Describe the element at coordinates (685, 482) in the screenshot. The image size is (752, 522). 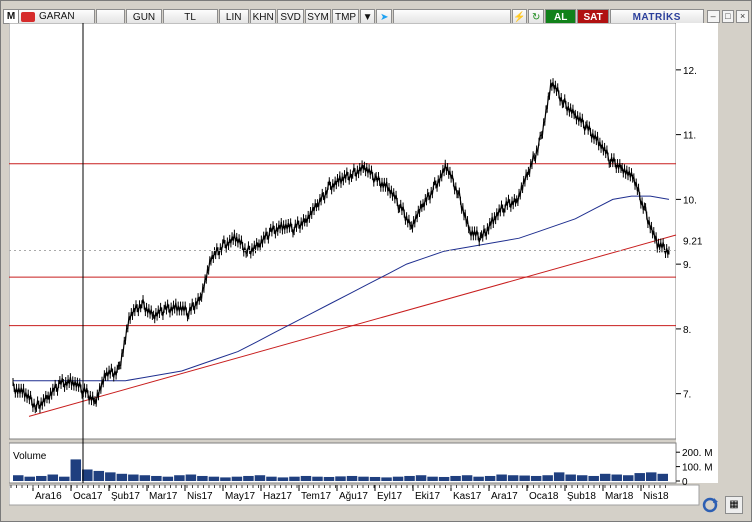
I see `volume-tick-label: 0` at that location.